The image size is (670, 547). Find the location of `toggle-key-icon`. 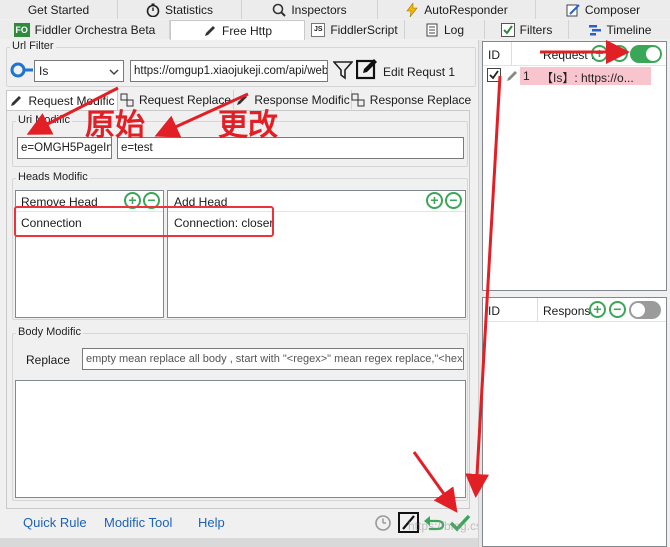

toggle-key-icon is located at coordinates (22, 70).